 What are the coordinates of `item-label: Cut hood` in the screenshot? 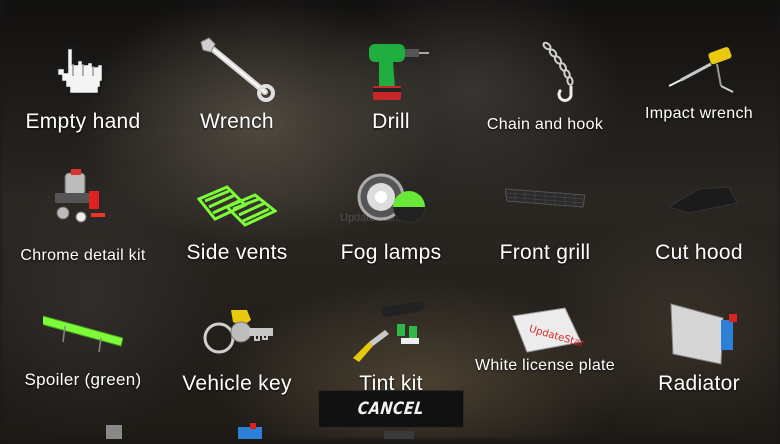 It's located at (699, 252).